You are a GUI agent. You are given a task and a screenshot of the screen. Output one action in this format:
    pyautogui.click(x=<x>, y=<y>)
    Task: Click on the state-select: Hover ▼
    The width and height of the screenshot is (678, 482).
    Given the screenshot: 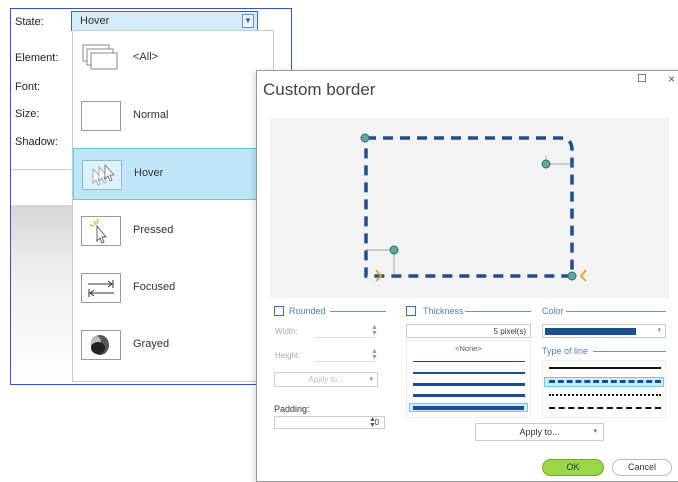 What is the action you would take?
    pyautogui.click(x=164, y=21)
    